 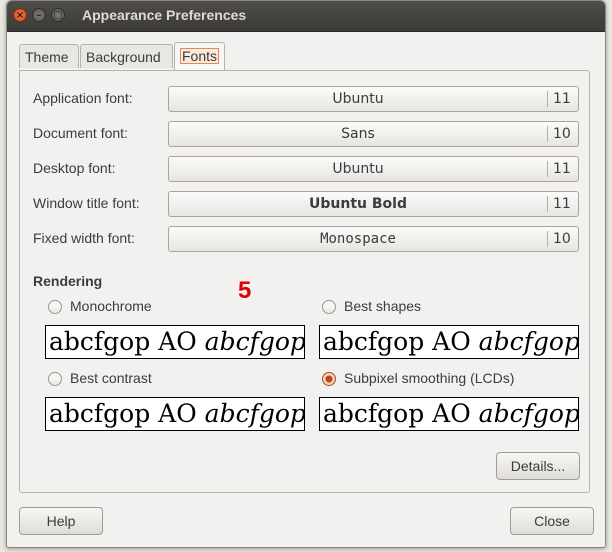 I want to click on rendering-heading: Rendering, so click(x=68, y=281).